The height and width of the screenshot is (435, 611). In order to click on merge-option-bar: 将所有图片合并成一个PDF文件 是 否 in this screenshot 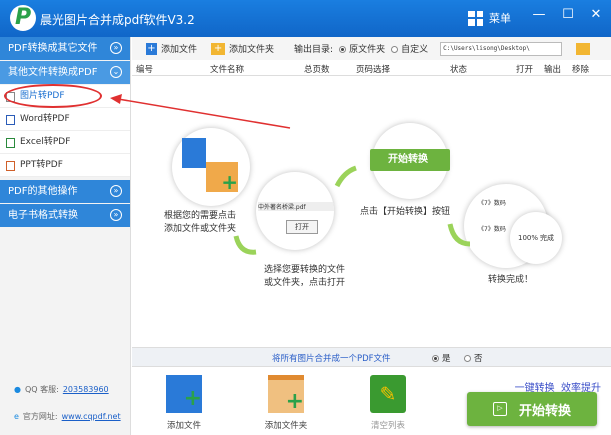, I will do `click(371, 357)`.